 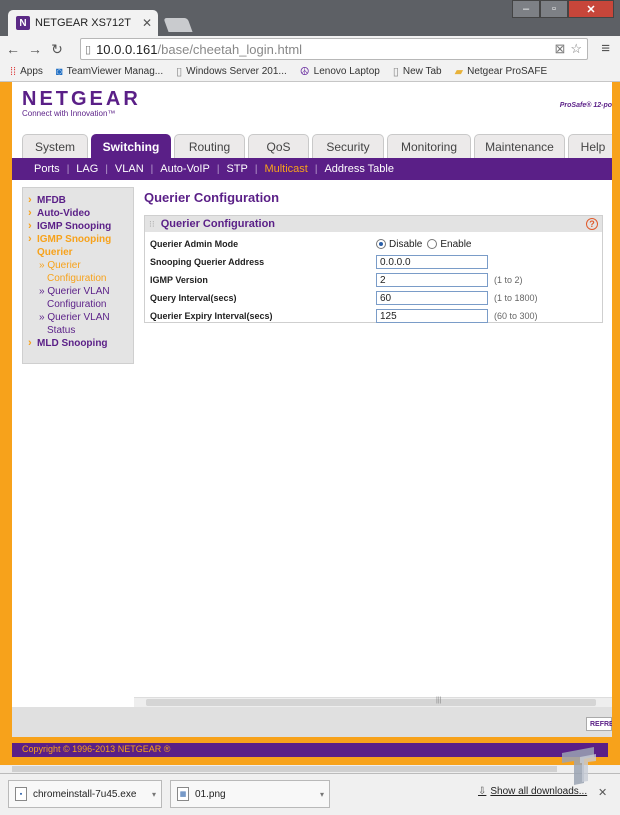 I want to click on snooping-address-input: 0.0.0.0, so click(x=432, y=262).